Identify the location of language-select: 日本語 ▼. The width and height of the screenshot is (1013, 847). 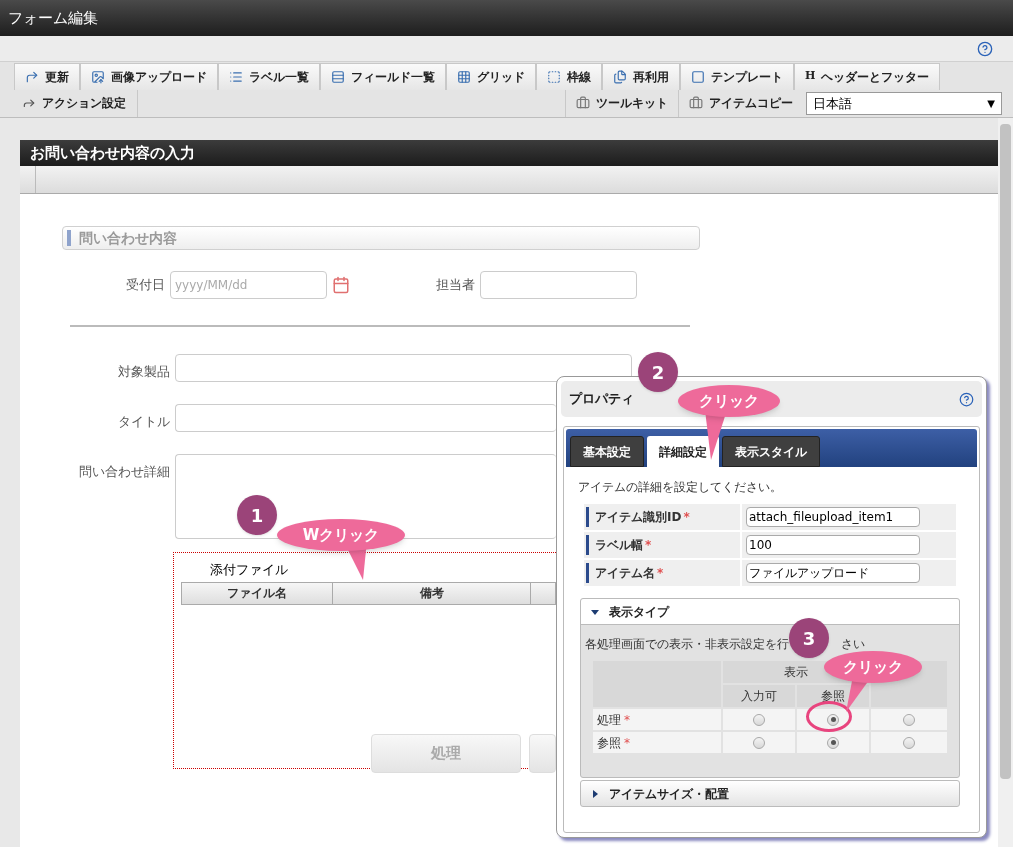
(904, 103).